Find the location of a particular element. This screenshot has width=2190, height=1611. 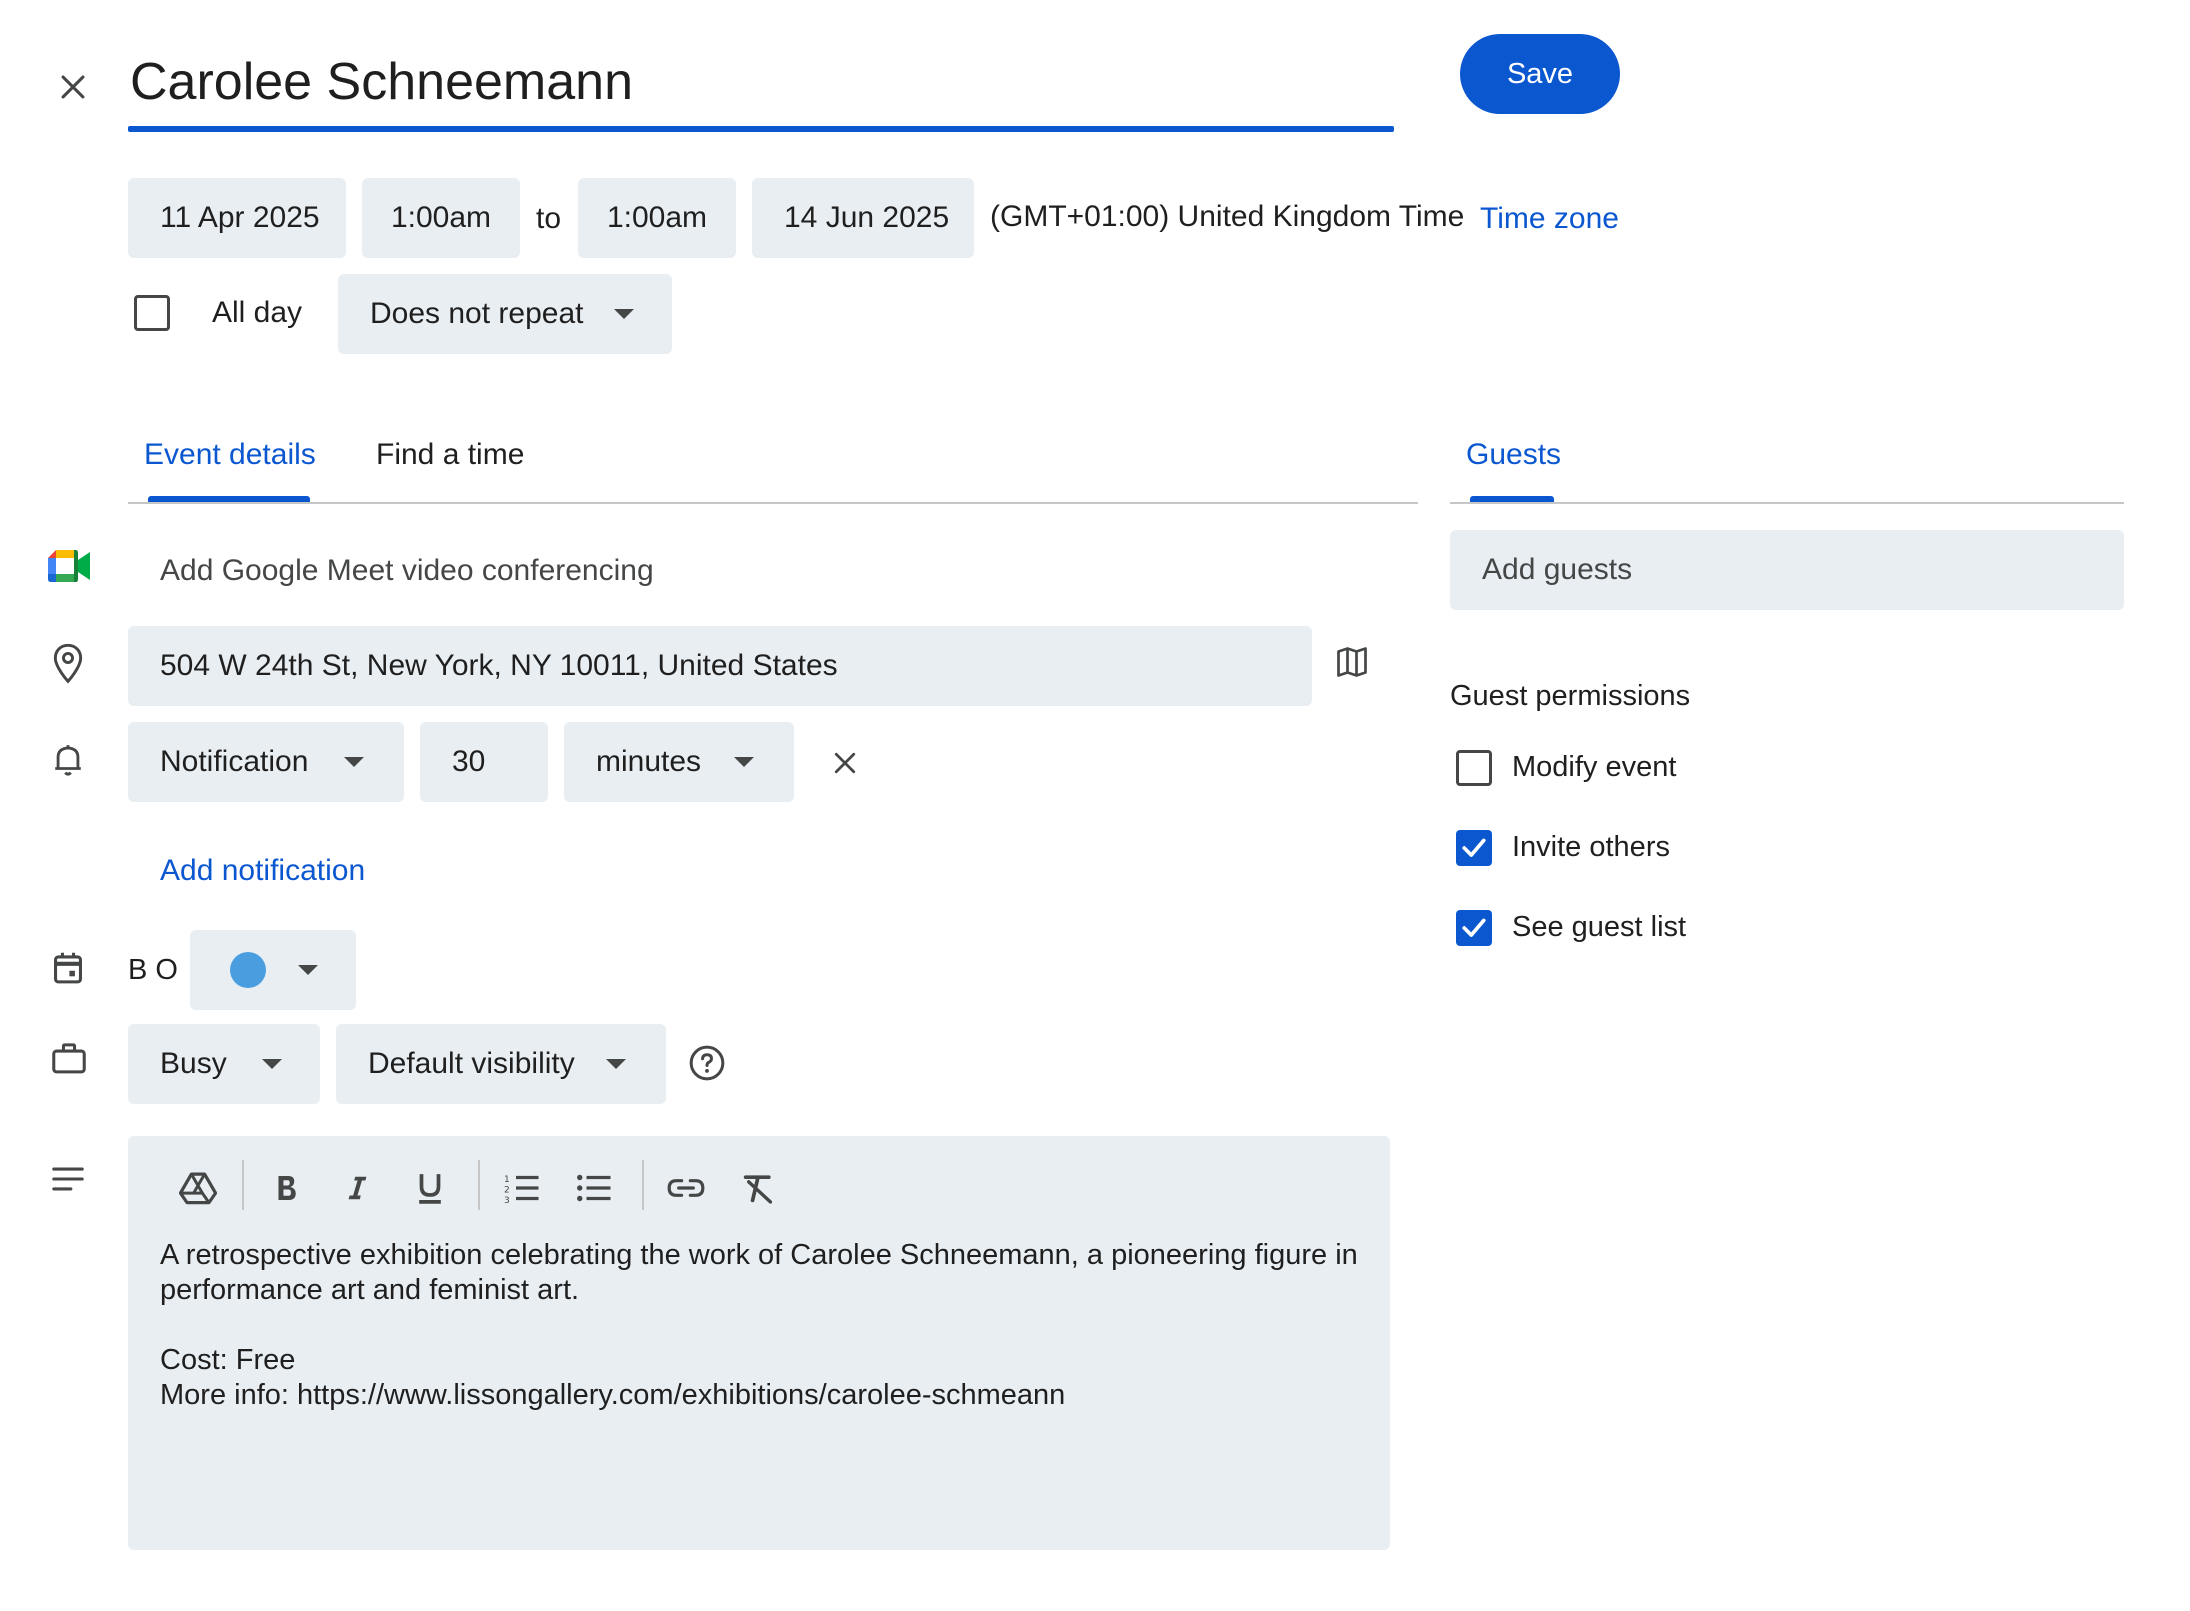

timezone-text: (GMT+01:00) United Kingdom Time is located at coordinates (1227, 216).